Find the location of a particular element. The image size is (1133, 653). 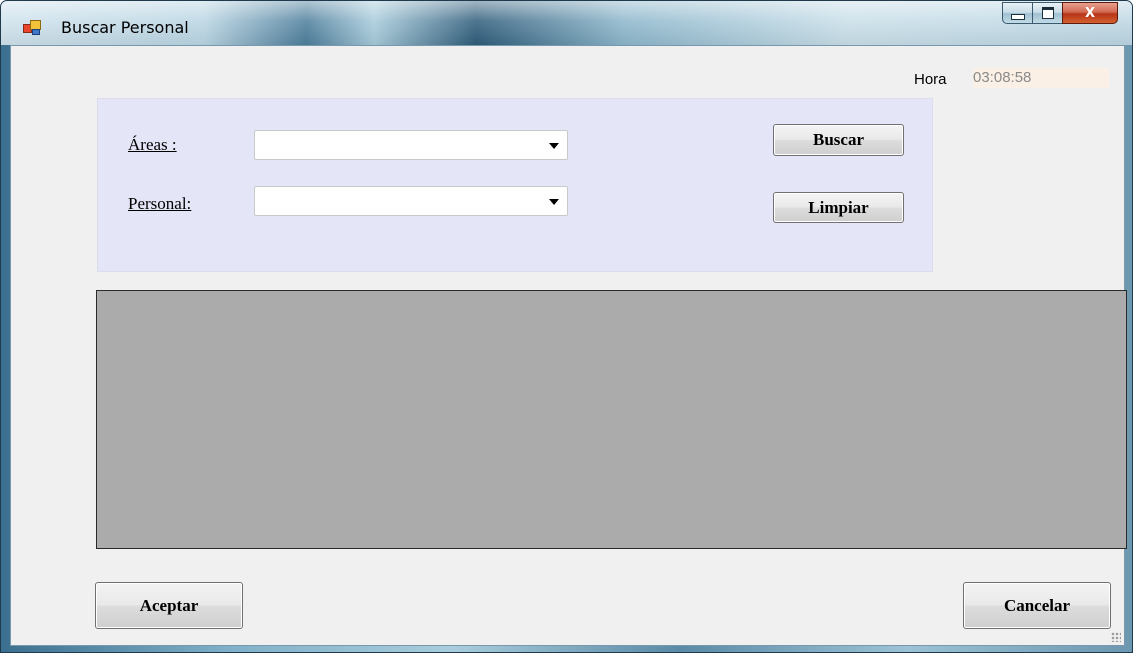

time-label: Hora is located at coordinates (930, 79).